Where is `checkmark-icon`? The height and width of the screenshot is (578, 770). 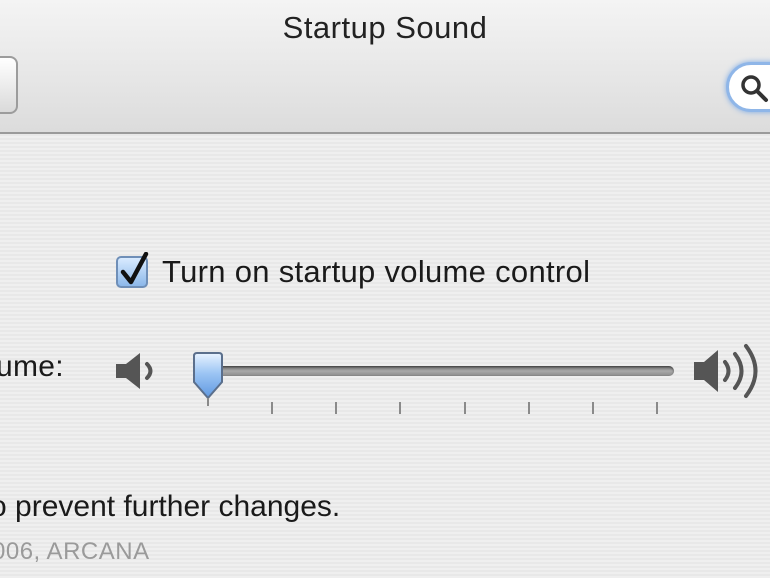
checkmark-icon is located at coordinates (134, 268).